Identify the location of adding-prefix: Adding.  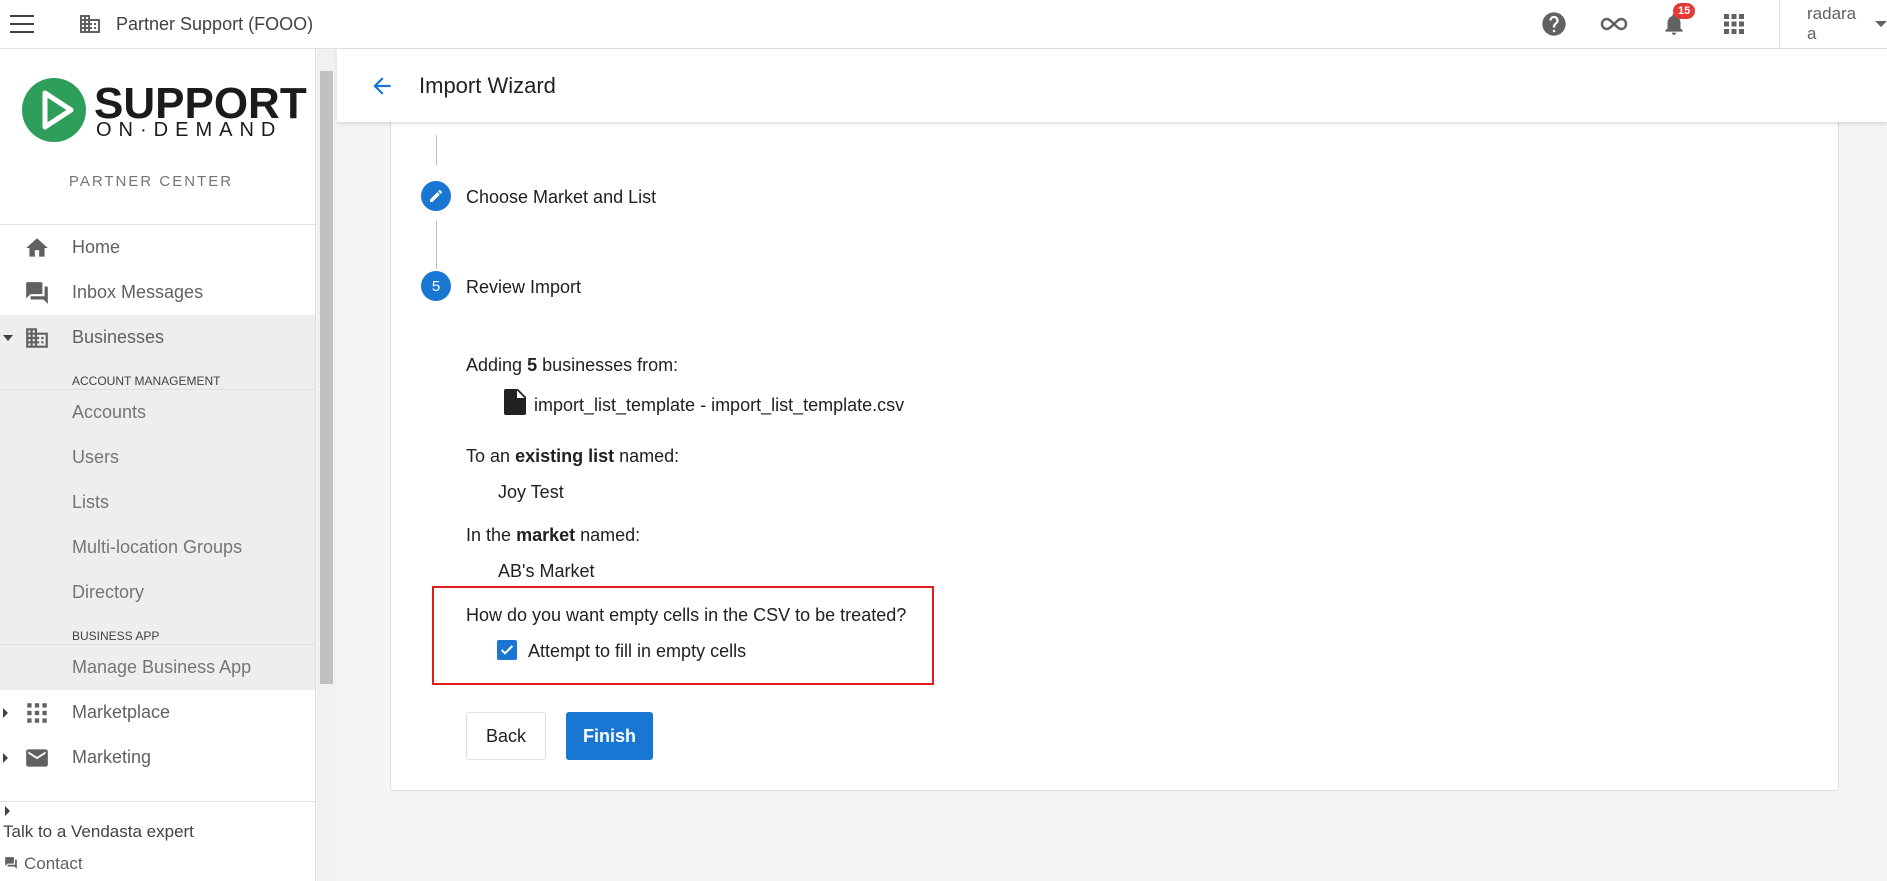
(494, 365).